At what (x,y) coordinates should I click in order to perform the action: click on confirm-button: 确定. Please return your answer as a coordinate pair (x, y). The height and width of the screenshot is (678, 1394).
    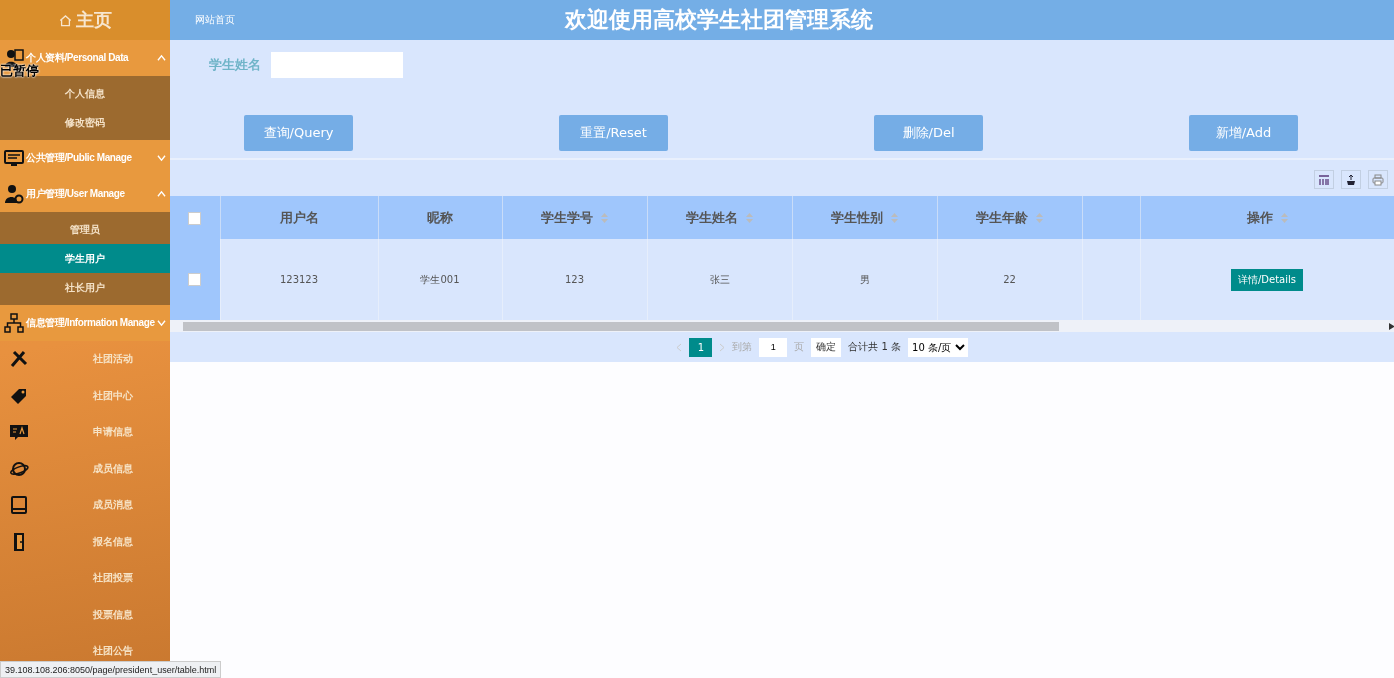
    Looking at the image, I should click on (826, 347).